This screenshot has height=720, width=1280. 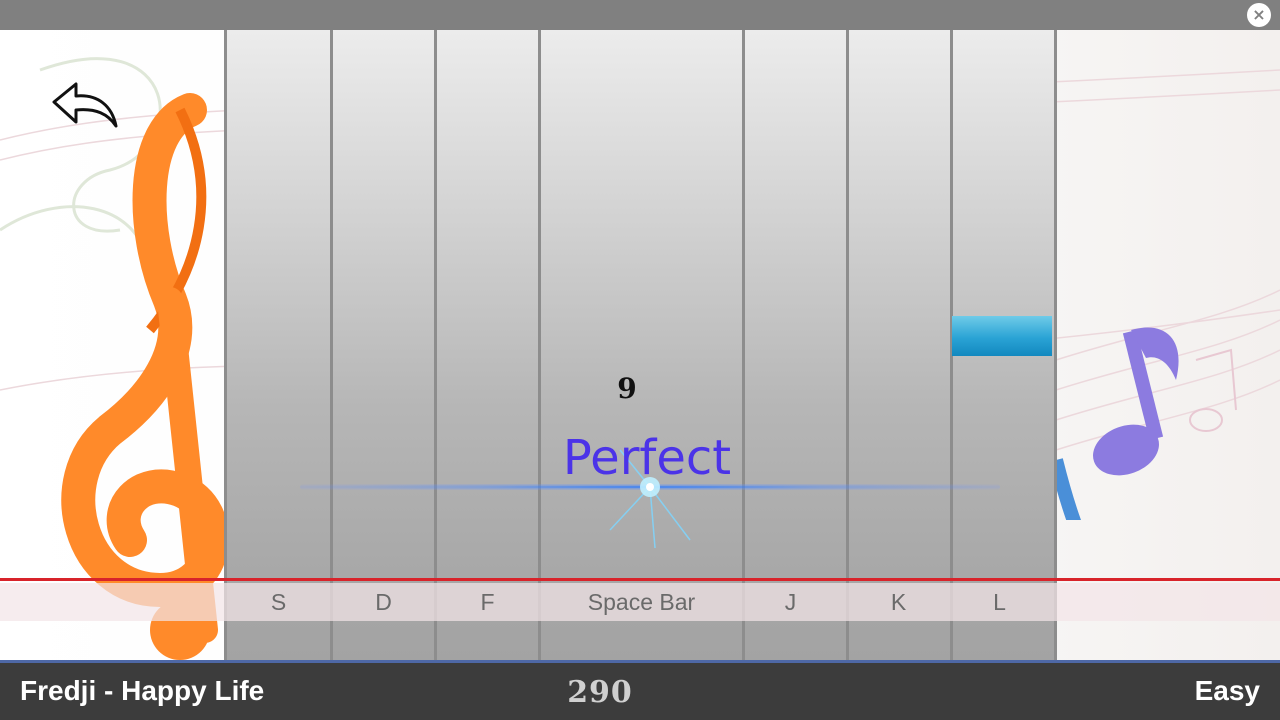 I want to click on title-bar: ×, so click(x=640, y=15).